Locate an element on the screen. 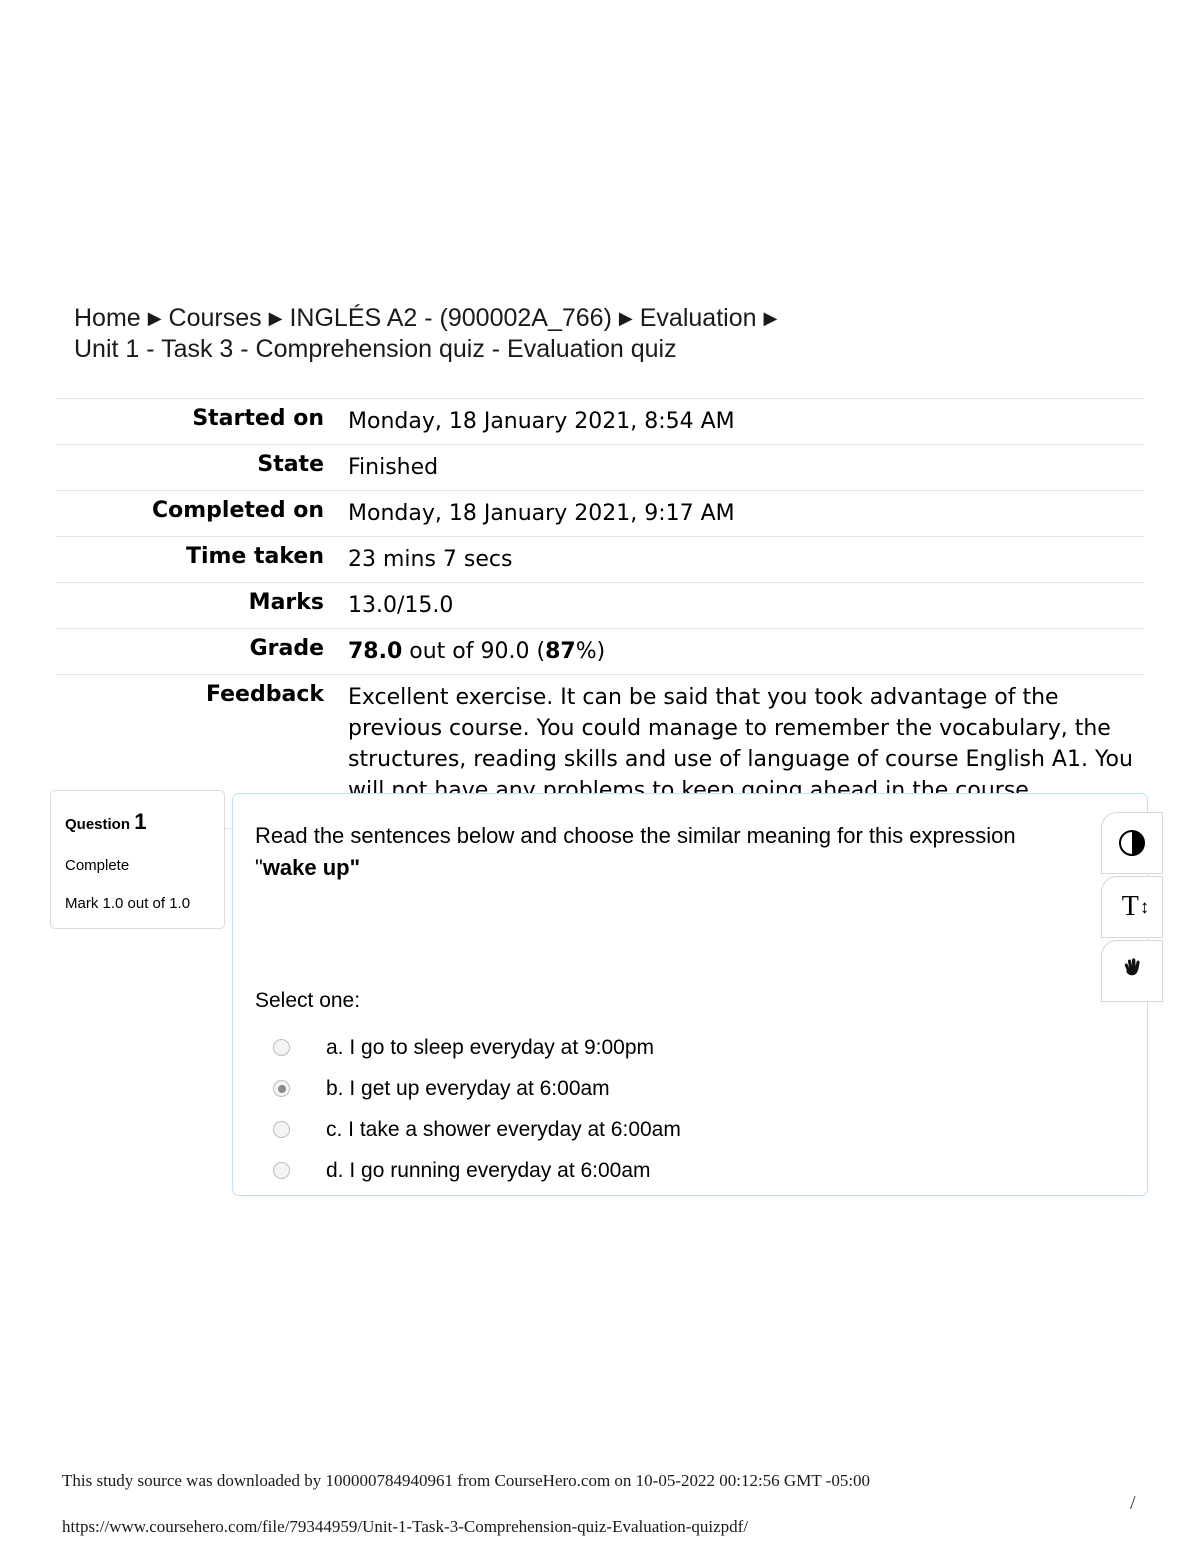 This screenshot has height=1553, width=1200. summary-label-state: State is located at coordinates (290, 464).